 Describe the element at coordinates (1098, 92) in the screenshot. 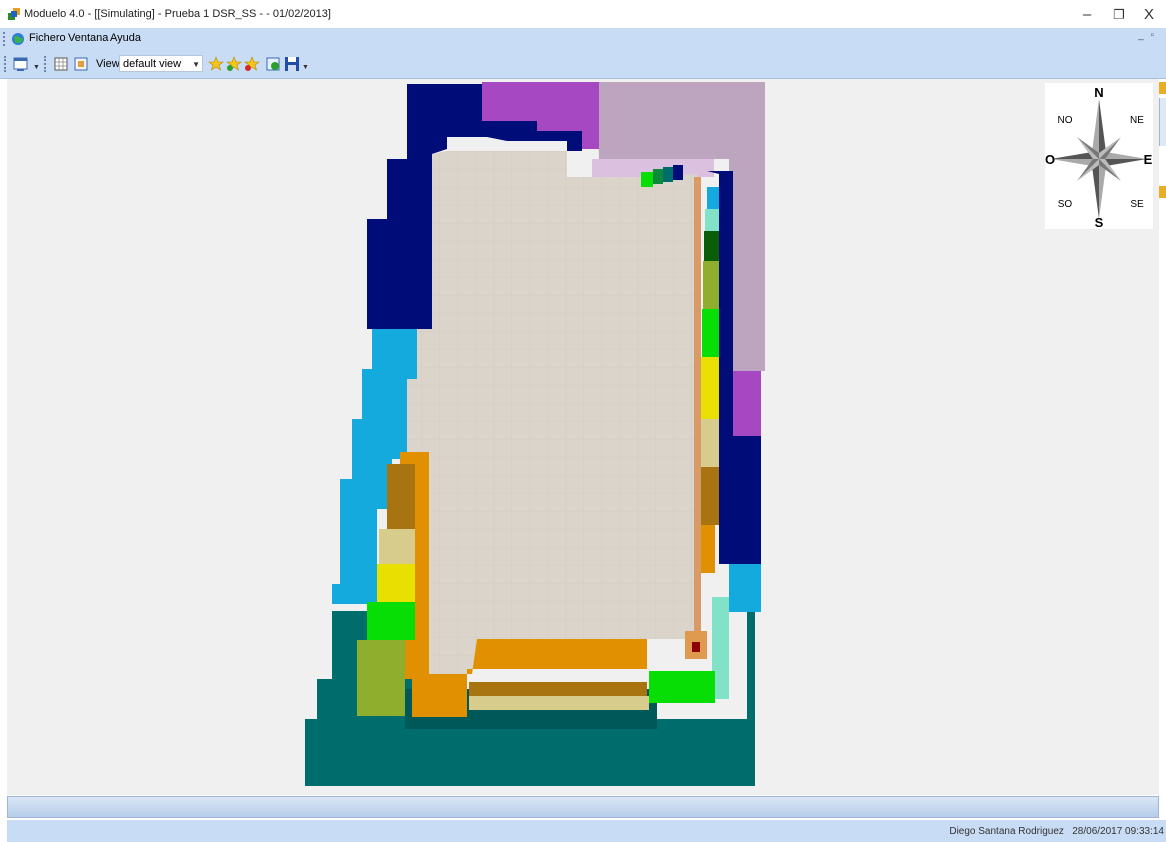

I see `compass-n: N` at that location.